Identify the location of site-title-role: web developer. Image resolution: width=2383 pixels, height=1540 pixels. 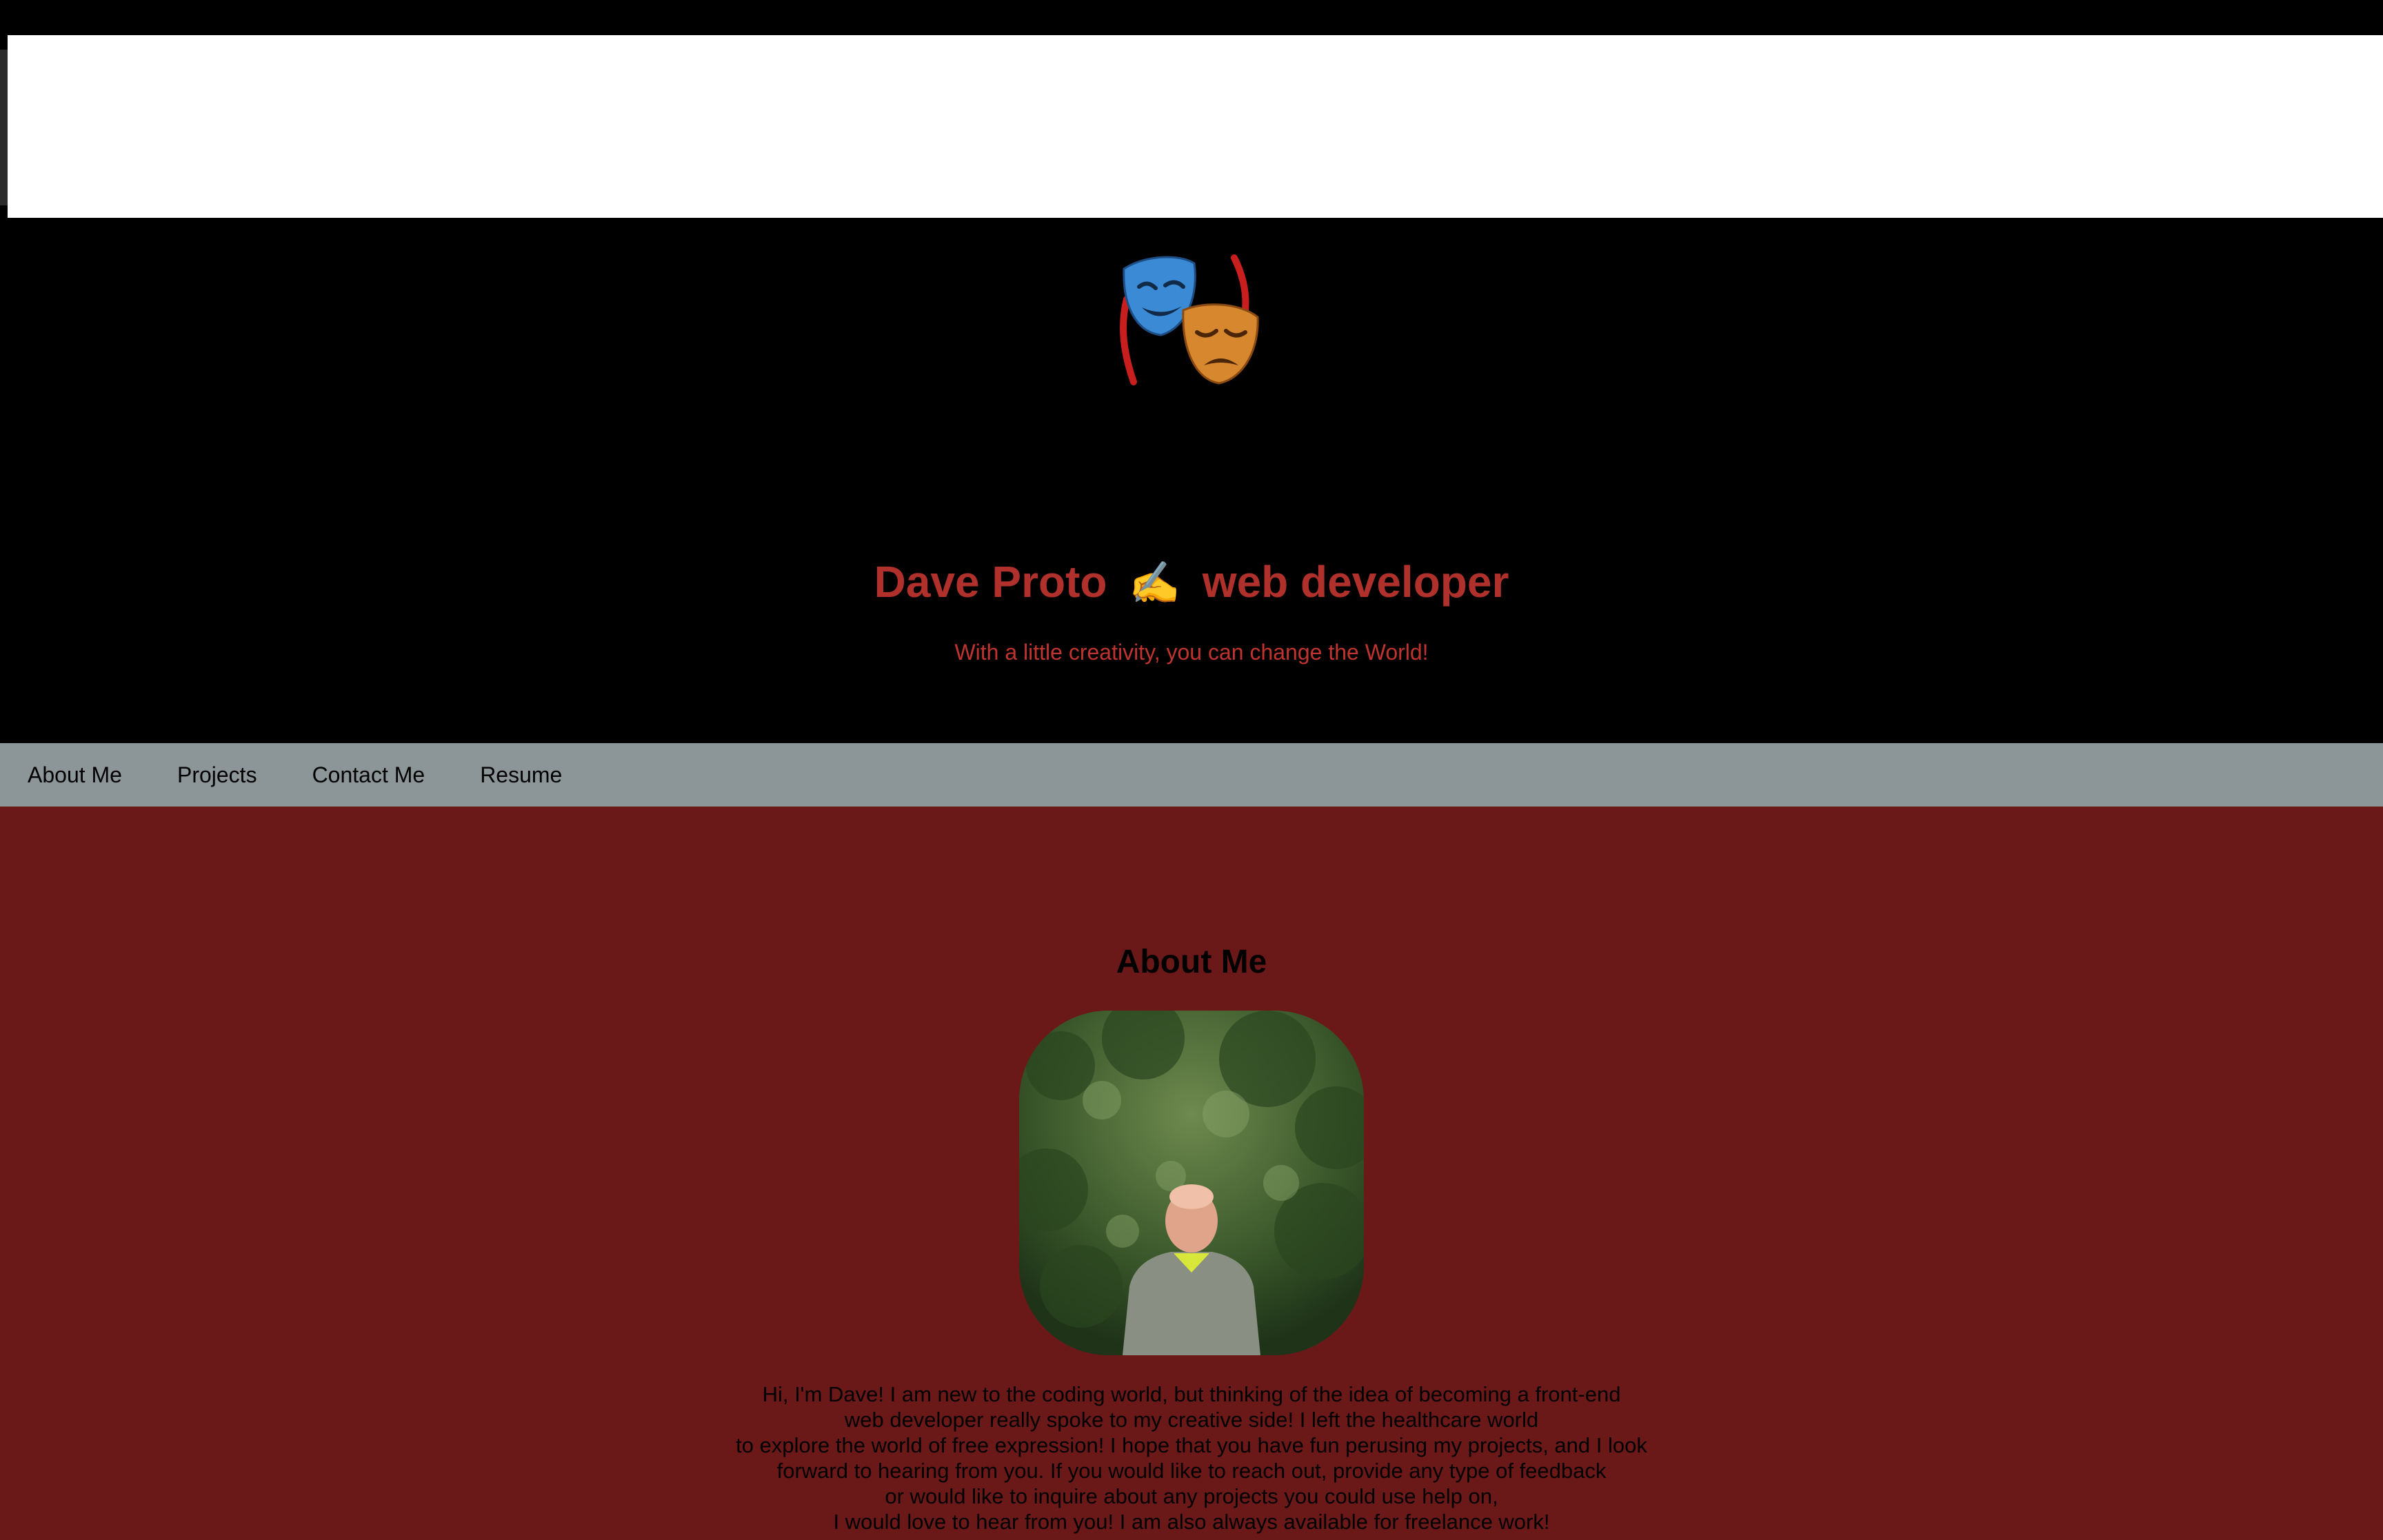
(1355, 582).